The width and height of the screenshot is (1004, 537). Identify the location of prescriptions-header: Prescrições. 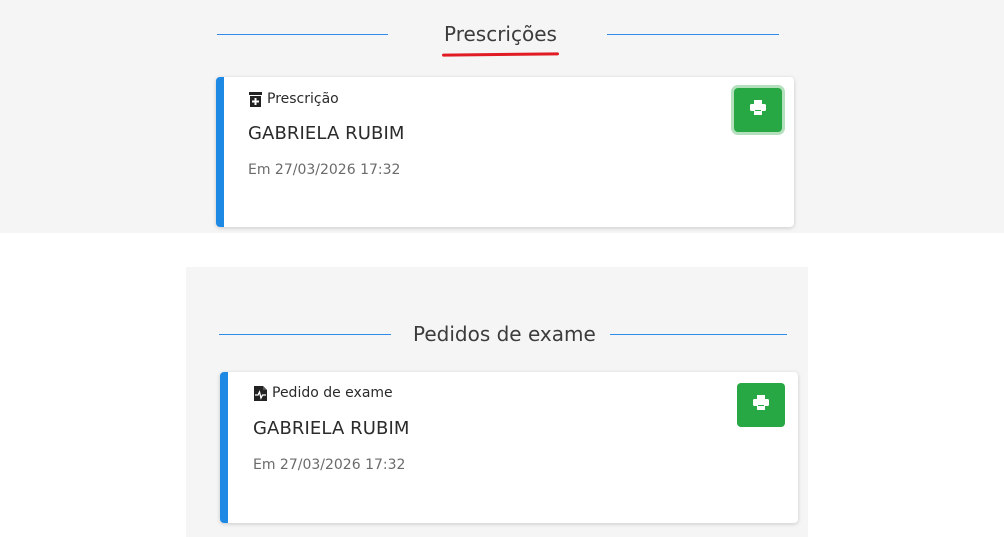
(498, 39).